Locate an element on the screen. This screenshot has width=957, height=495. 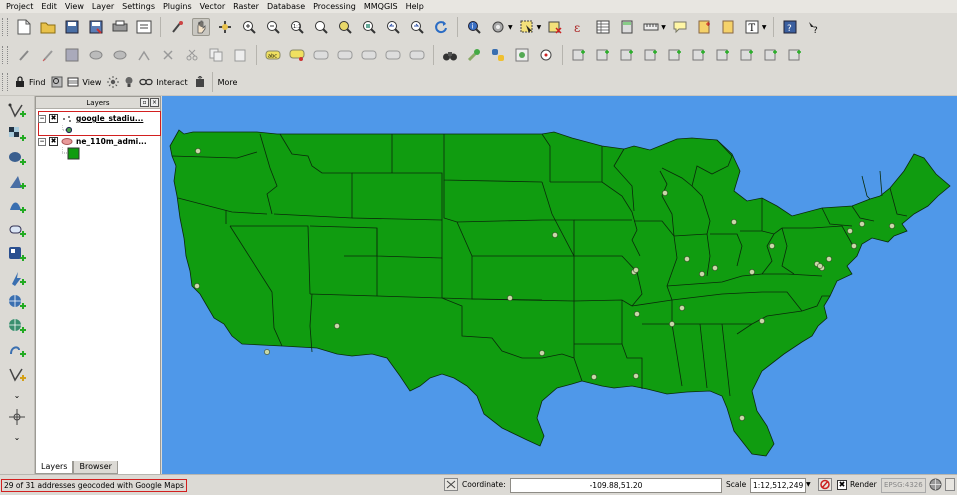
add-sqlanywhere-layer-icon is located at coordinates (17, 255).